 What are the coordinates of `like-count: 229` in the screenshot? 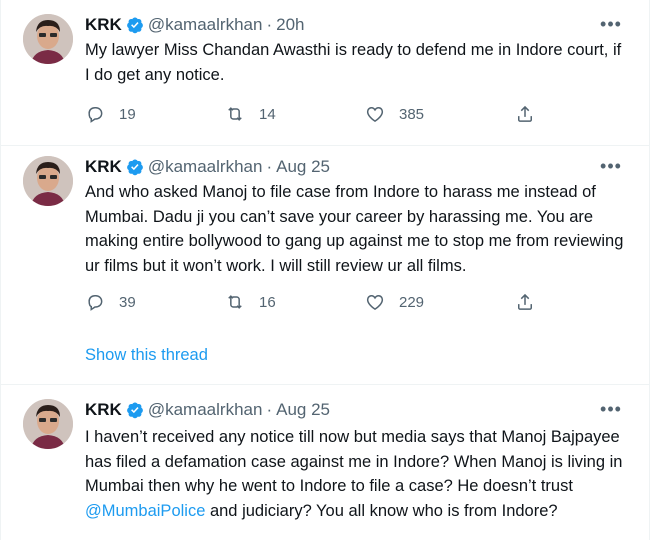 It's located at (412, 302).